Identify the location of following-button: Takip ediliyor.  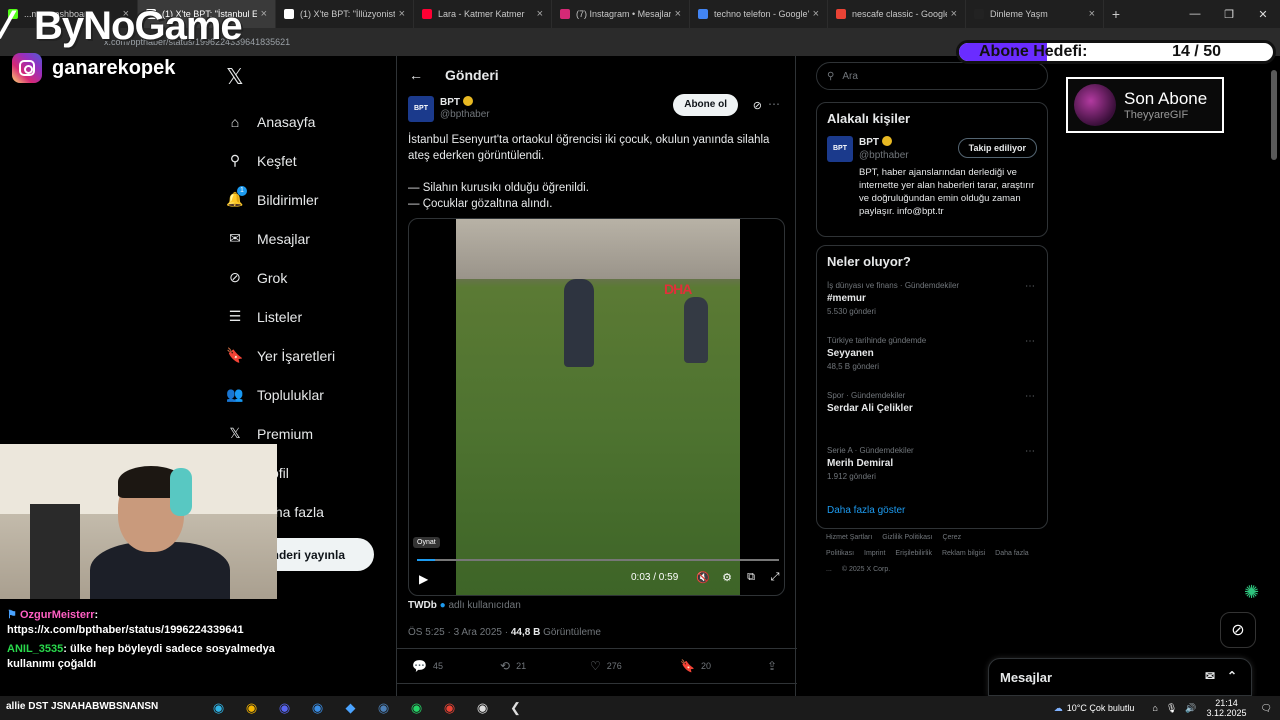
(997, 148).